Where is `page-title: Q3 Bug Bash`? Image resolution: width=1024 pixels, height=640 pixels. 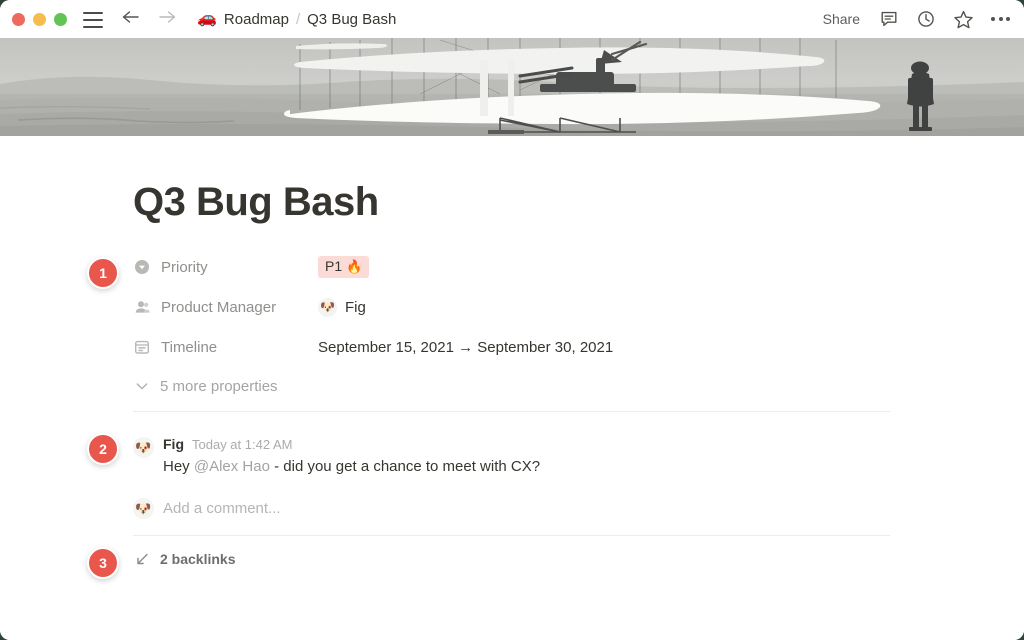 page-title: Q3 Bug Bash is located at coordinates (256, 202).